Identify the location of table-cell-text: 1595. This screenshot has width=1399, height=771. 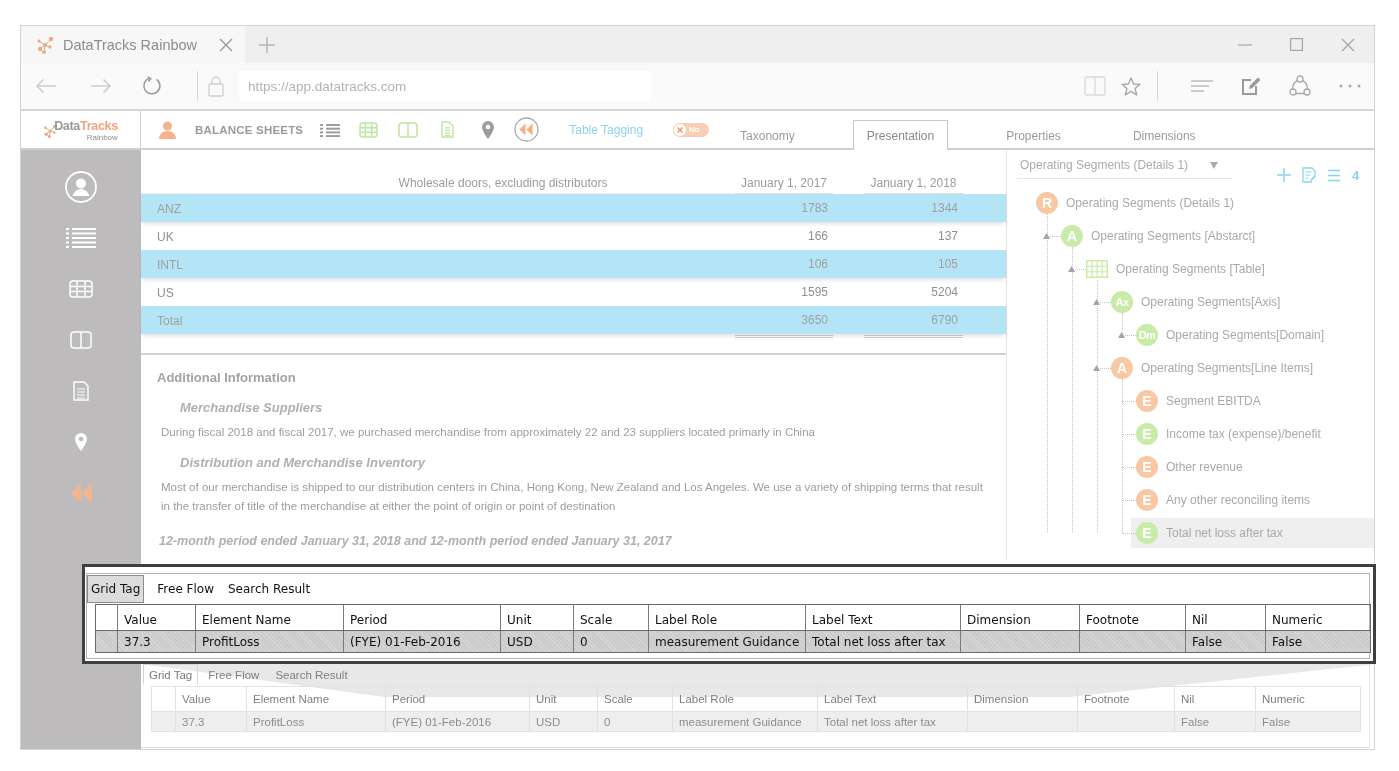
(814, 292).